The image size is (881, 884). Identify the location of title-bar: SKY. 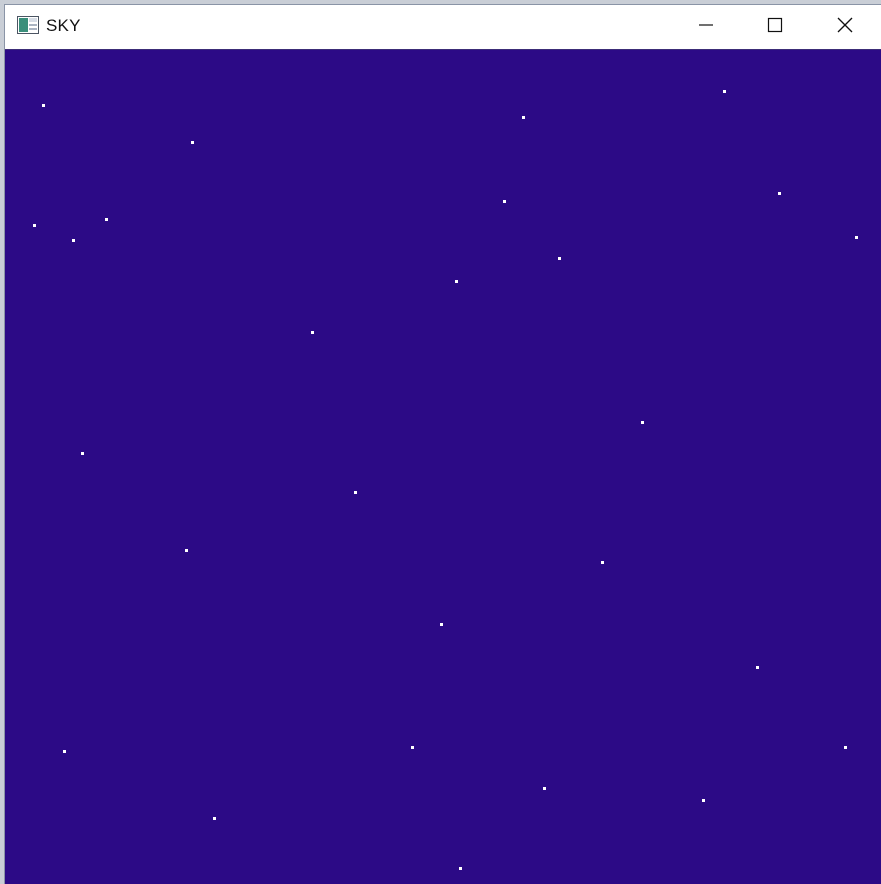
(443, 27).